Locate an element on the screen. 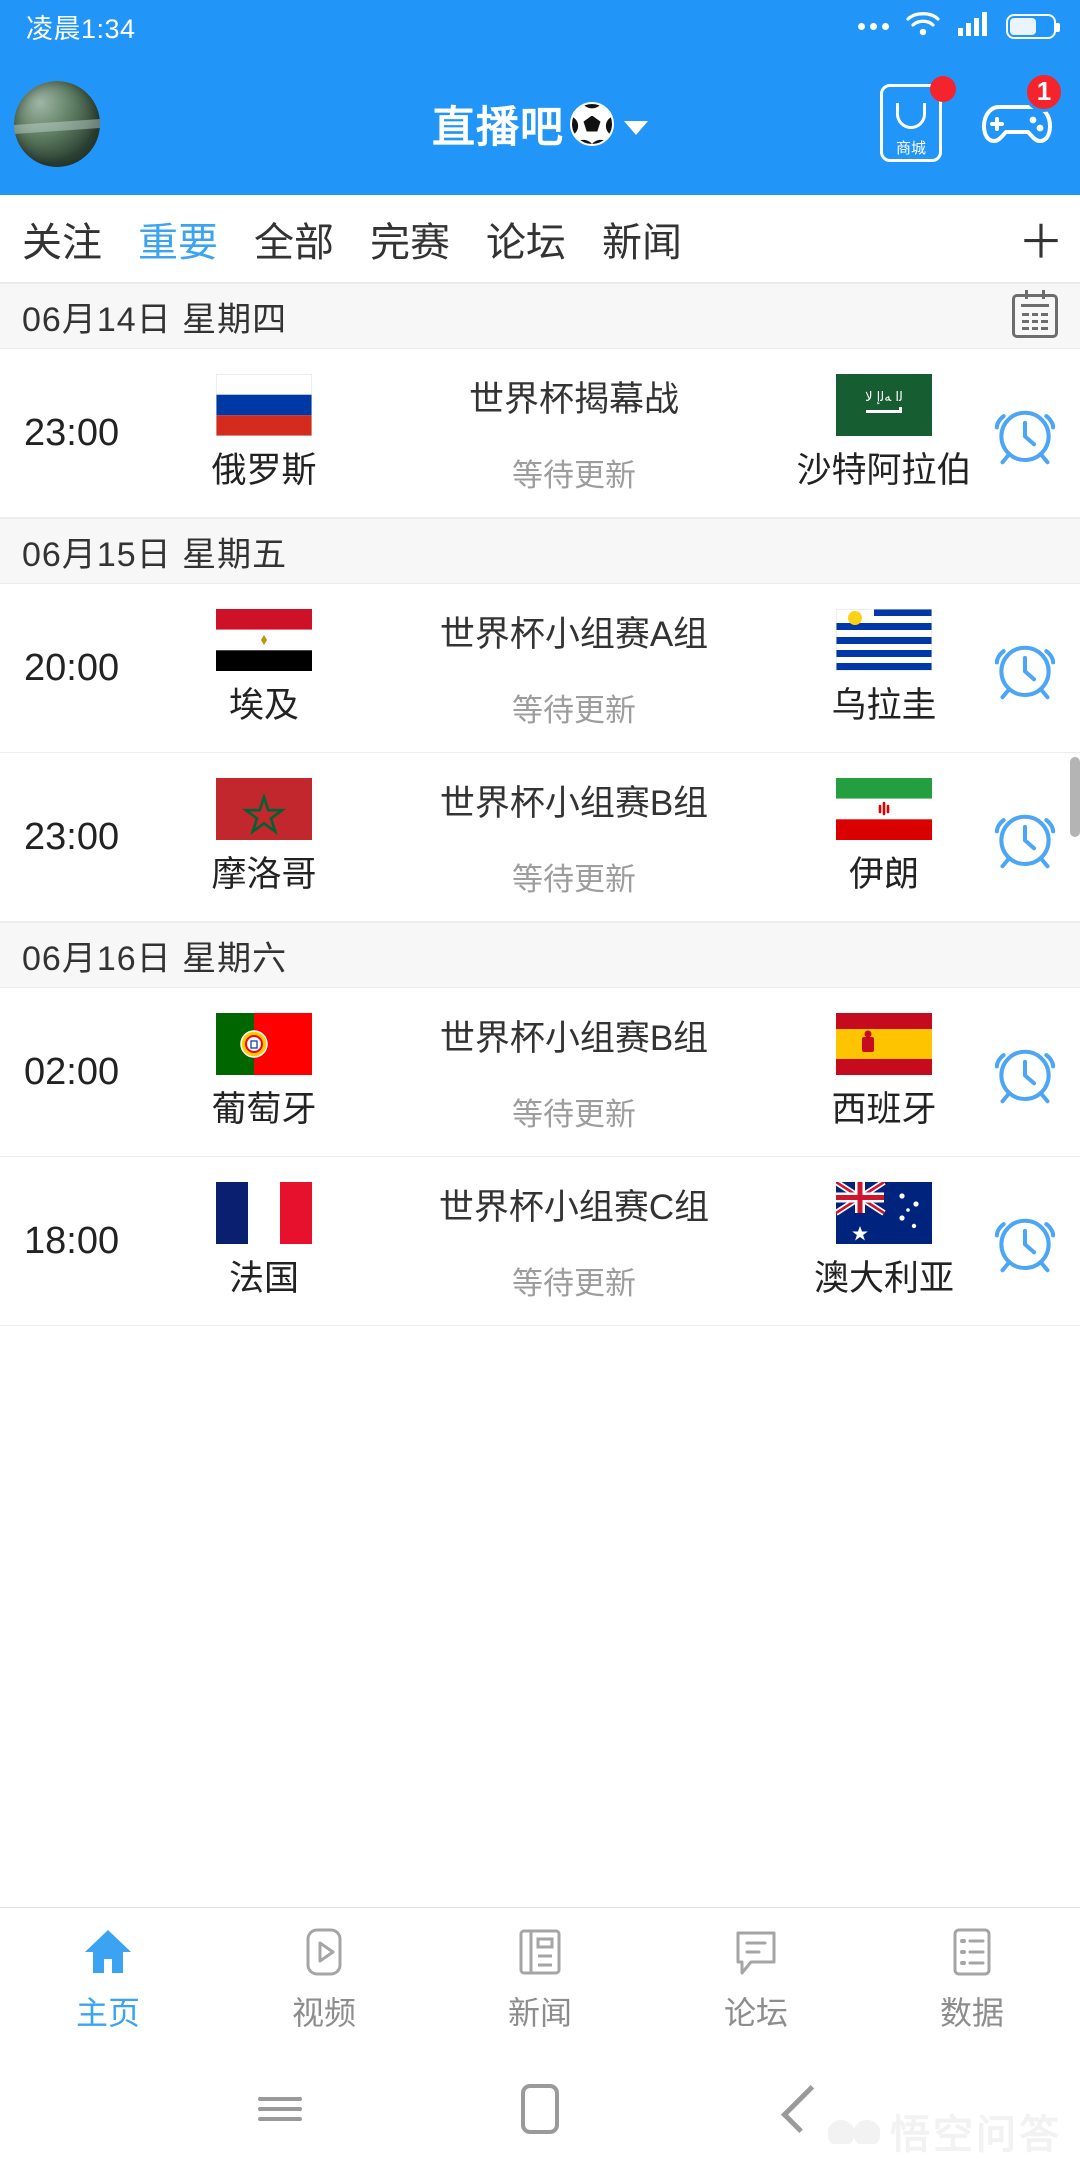 The width and height of the screenshot is (1080, 2168). smile-shape is located at coordinates (911, 115).